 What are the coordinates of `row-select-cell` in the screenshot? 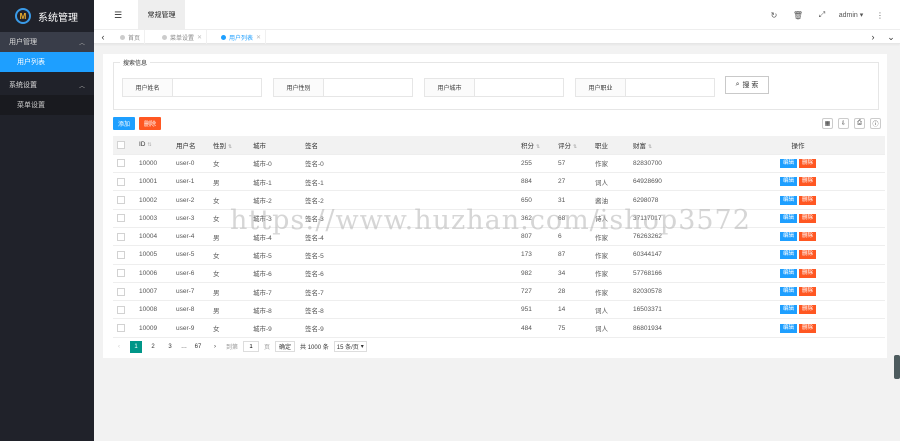 It's located at (124, 255).